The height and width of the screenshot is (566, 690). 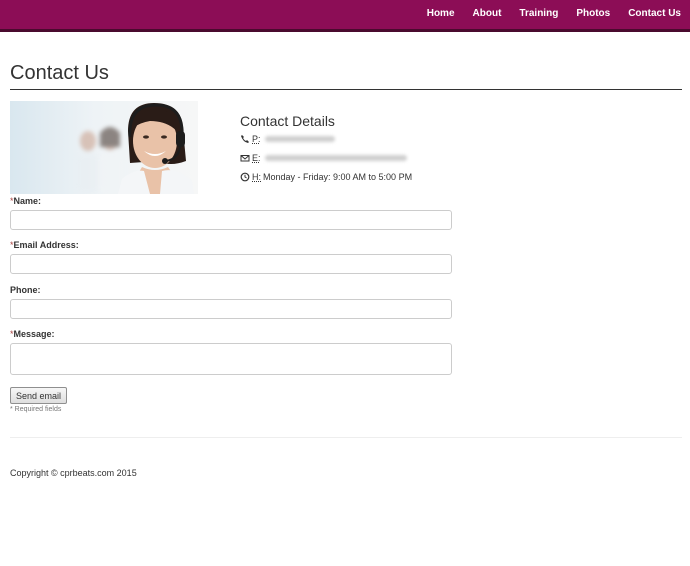 What do you see at coordinates (231, 359) in the screenshot?
I see `message-field` at bounding box center [231, 359].